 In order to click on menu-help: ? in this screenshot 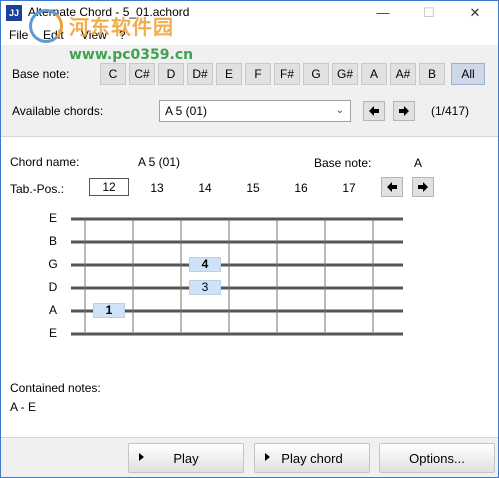, I will do `click(122, 35)`.